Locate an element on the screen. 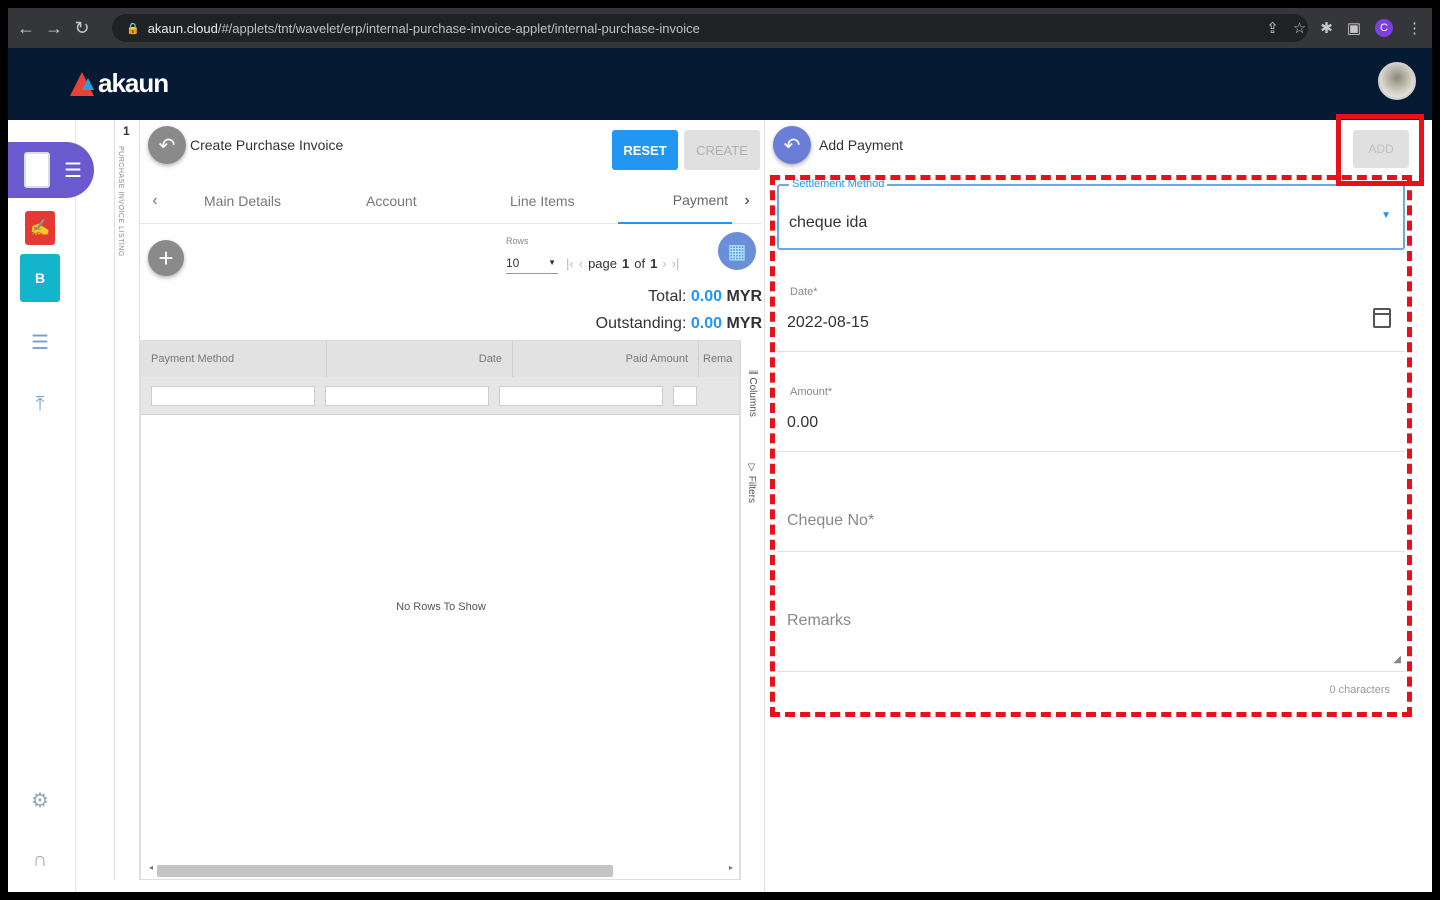 The height and width of the screenshot is (900, 1440). col-payment-method: Payment Method is located at coordinates (234, 359).